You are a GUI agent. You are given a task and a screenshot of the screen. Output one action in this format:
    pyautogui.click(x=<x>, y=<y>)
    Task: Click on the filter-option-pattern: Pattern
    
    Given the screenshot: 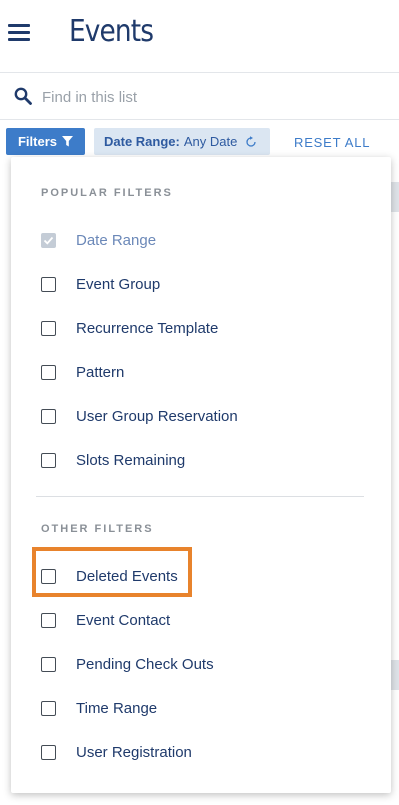 What is the action you would take?
    pyautogui.click(x=206, y=372)
    